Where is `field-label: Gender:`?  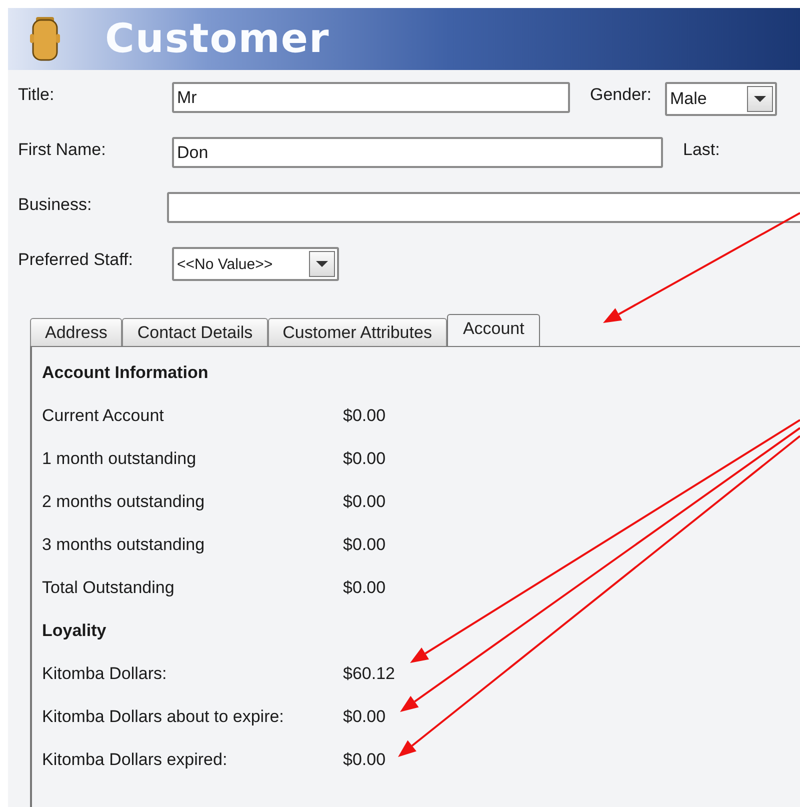 field-label: Gender: is located at coordinates (621, 95).